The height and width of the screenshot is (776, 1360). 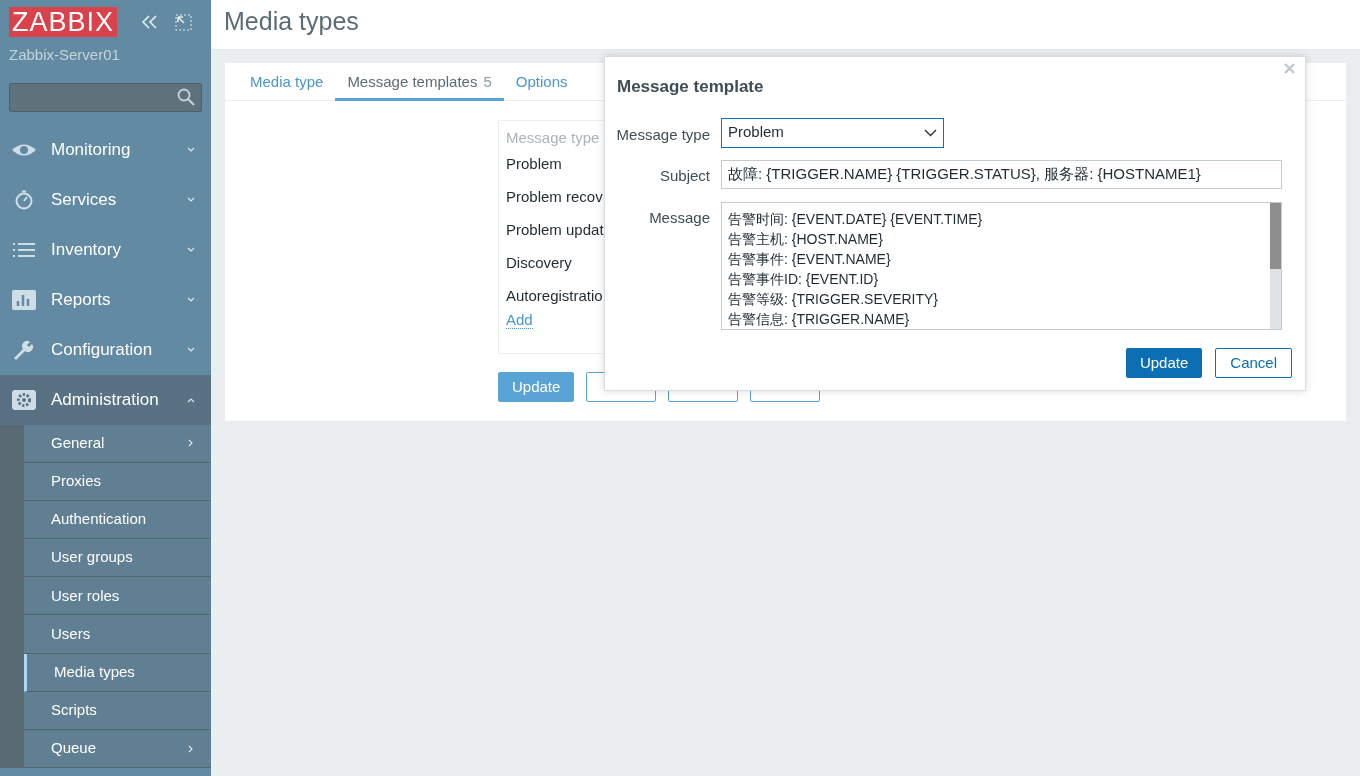 I want to click on submenu-item: Users, so click(x=117, y=634).